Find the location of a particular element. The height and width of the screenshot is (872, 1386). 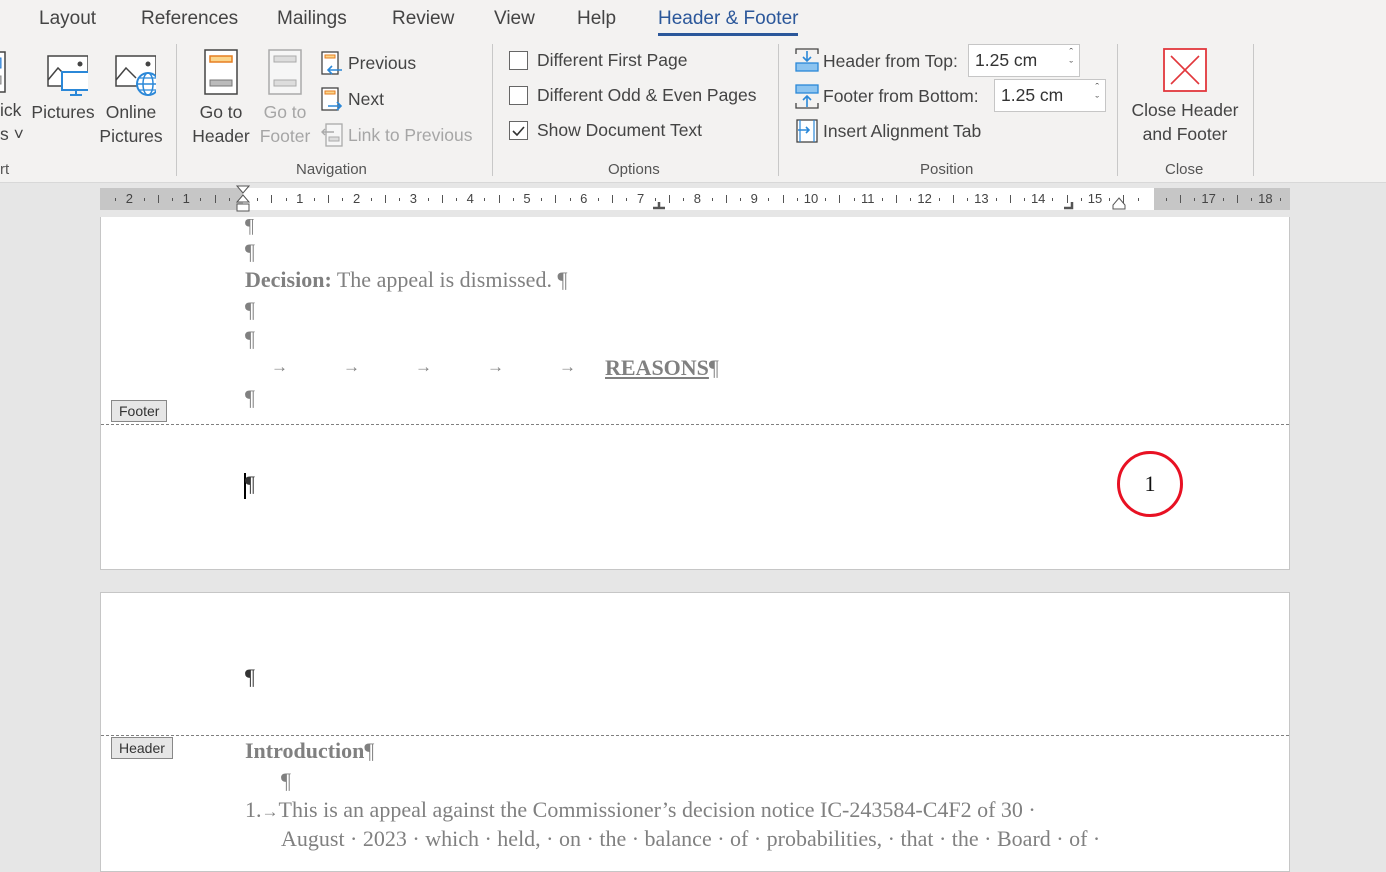

show-document-text-checkbox: Show Document Text is located at coordinates (605, 130).